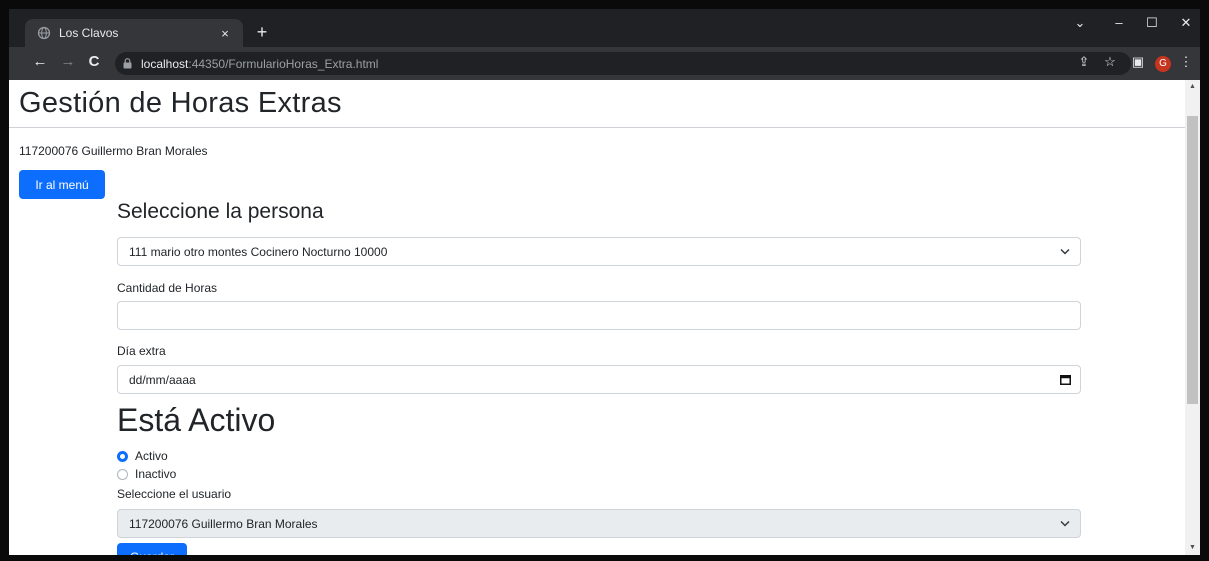 The height and width of the screenshot is (561, 1209). Describe the element at coordinates (1163, 64) in the screenshot. I see `profile-avatar: G` at that location.